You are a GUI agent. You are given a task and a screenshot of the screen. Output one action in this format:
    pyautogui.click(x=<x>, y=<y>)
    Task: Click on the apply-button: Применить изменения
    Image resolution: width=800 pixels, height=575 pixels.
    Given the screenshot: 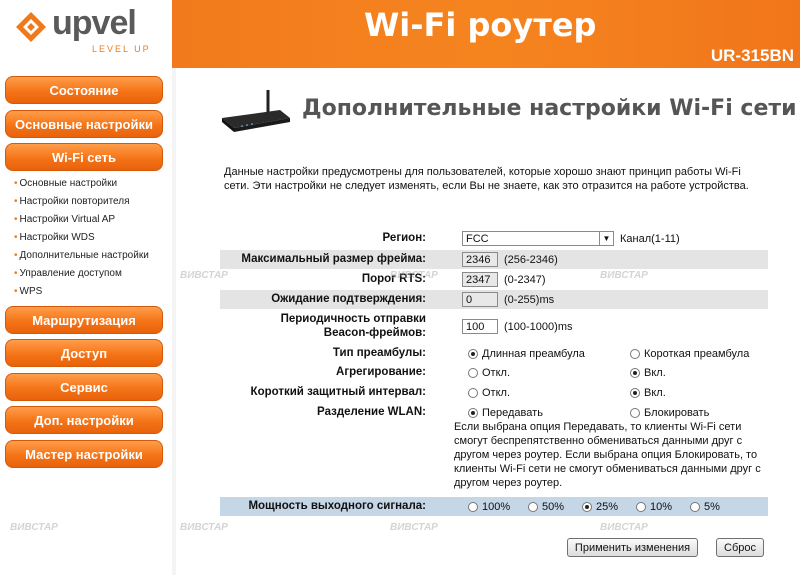 What is the action you would take?
    pyautogui.click(x=632, y=547)
    